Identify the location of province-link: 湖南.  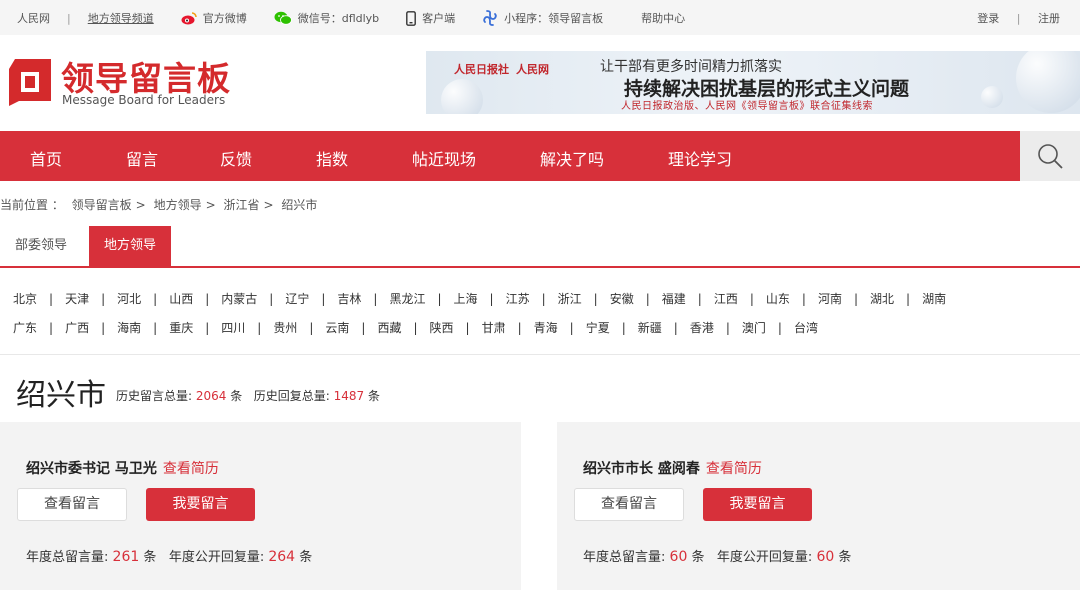
(934, 298).